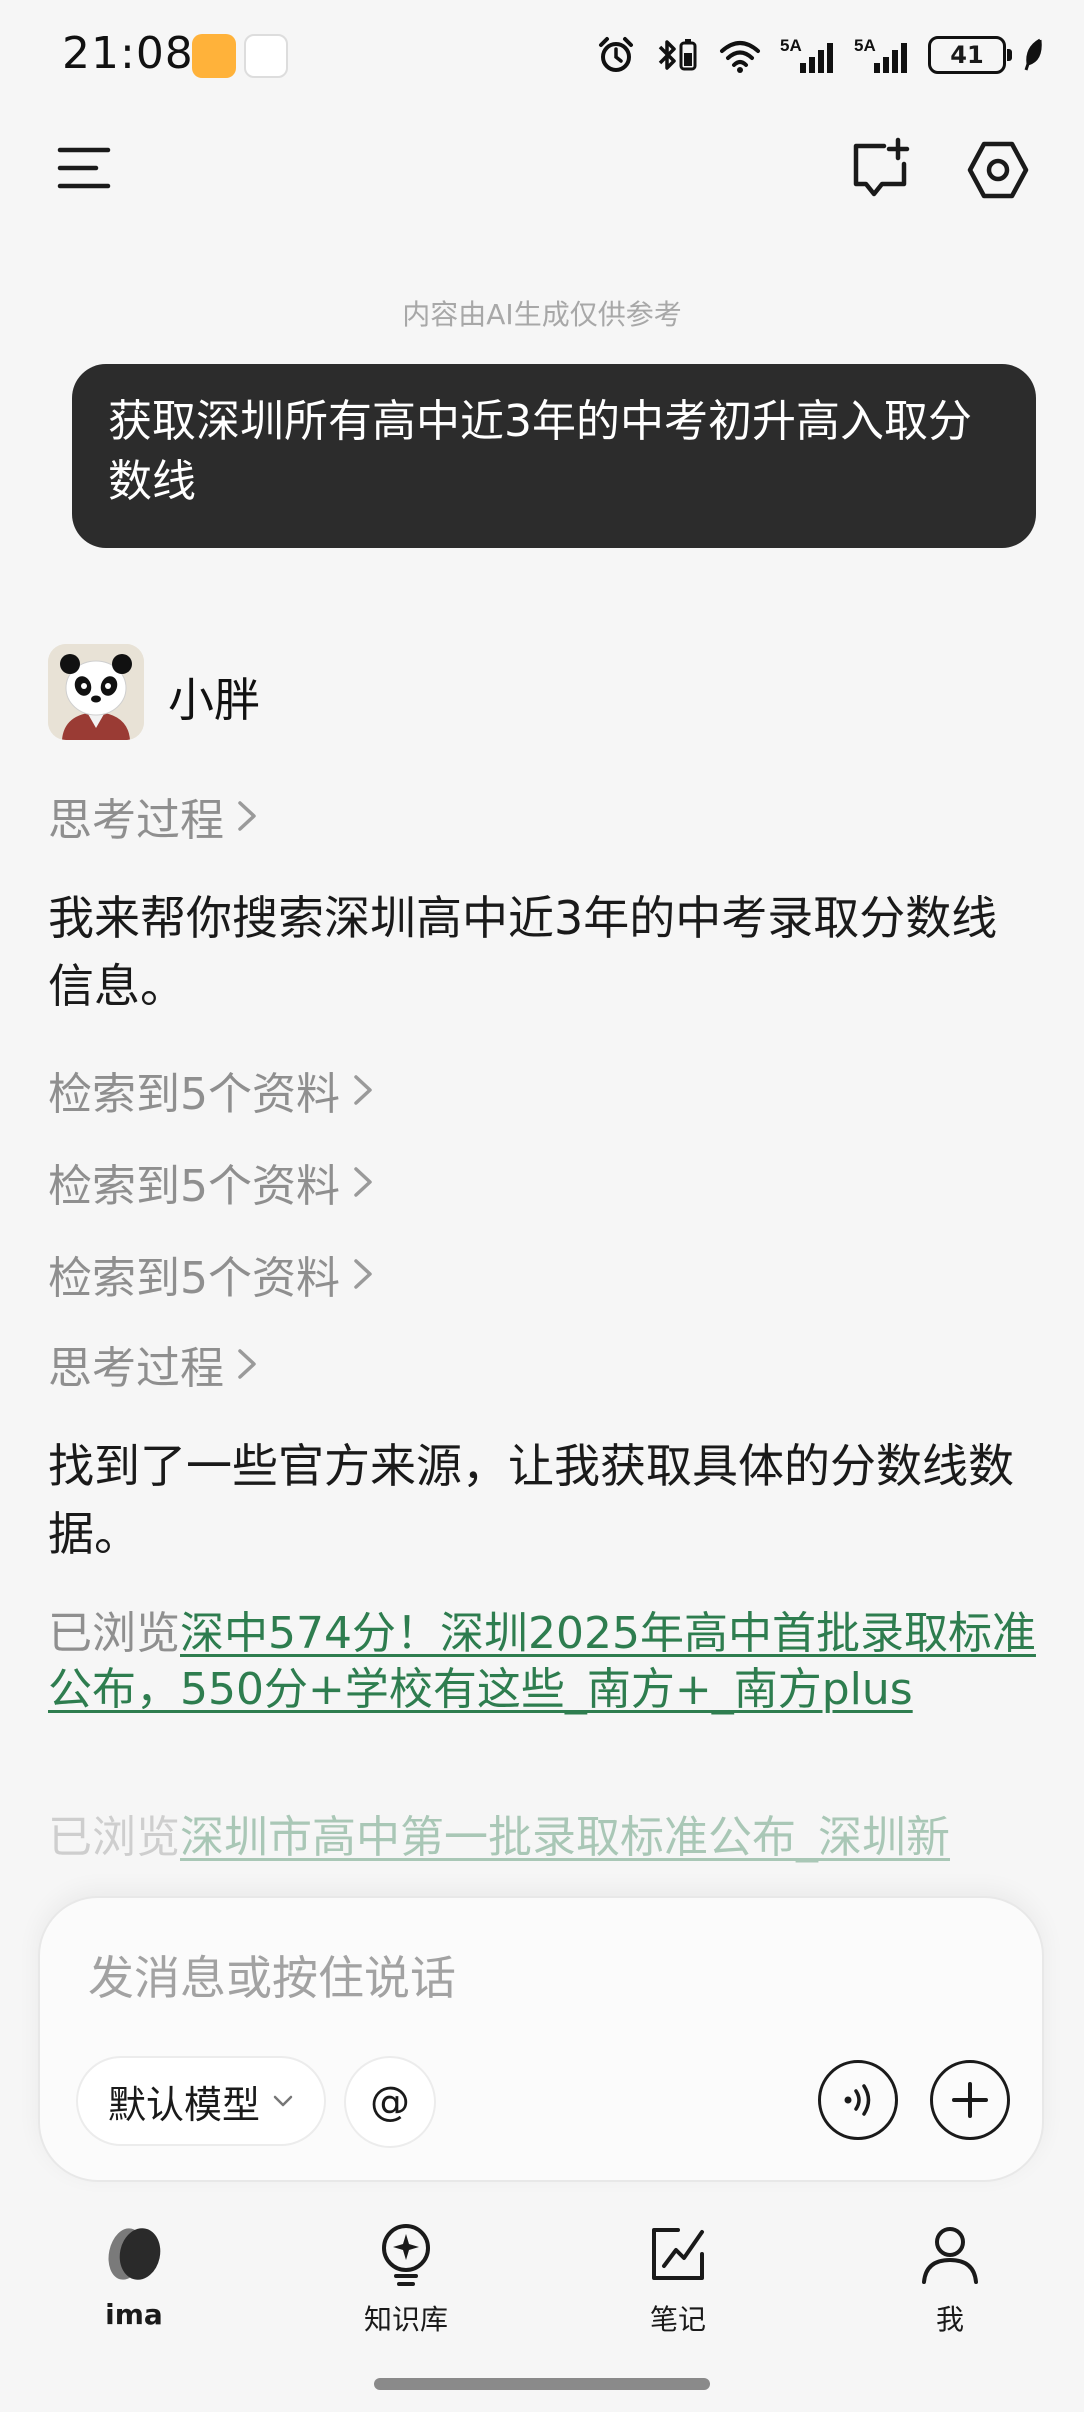  I want to click on menu-icon, so click(84, 168).